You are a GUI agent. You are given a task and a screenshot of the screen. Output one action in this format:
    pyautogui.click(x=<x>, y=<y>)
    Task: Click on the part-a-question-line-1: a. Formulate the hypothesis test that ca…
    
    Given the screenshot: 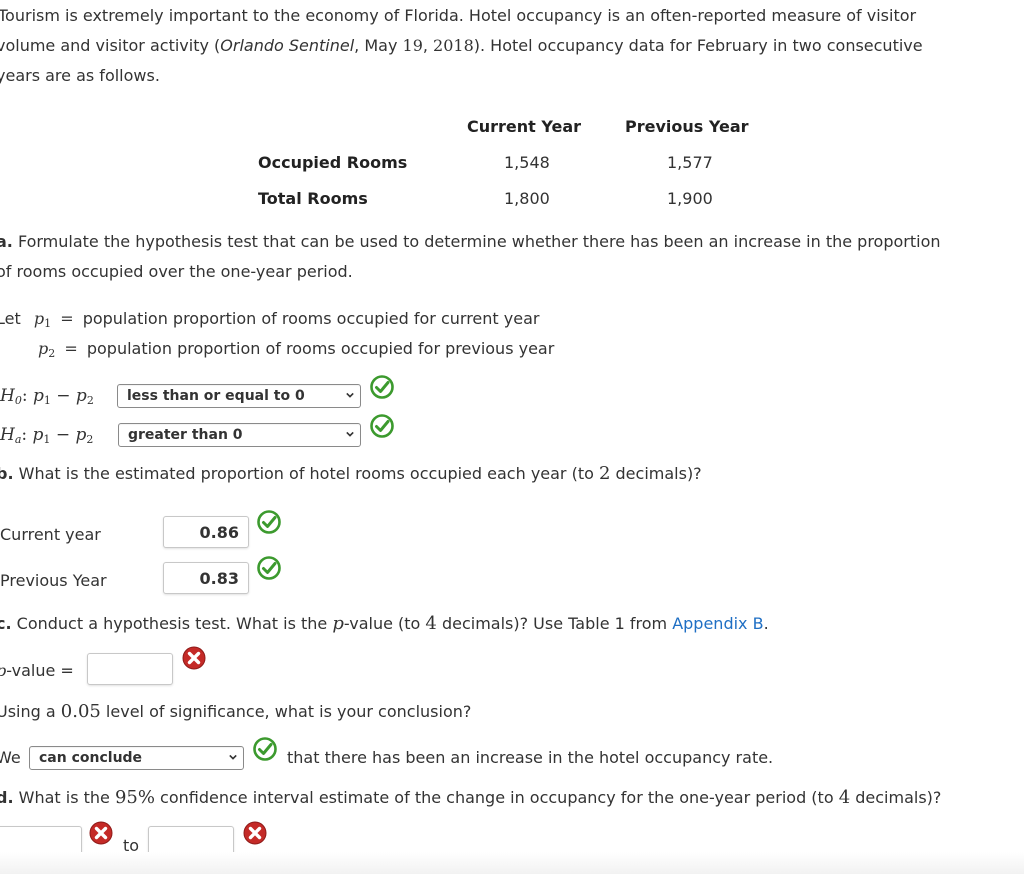 What is the action you would take?
    pyautogui.click(x=470, y=241)
    